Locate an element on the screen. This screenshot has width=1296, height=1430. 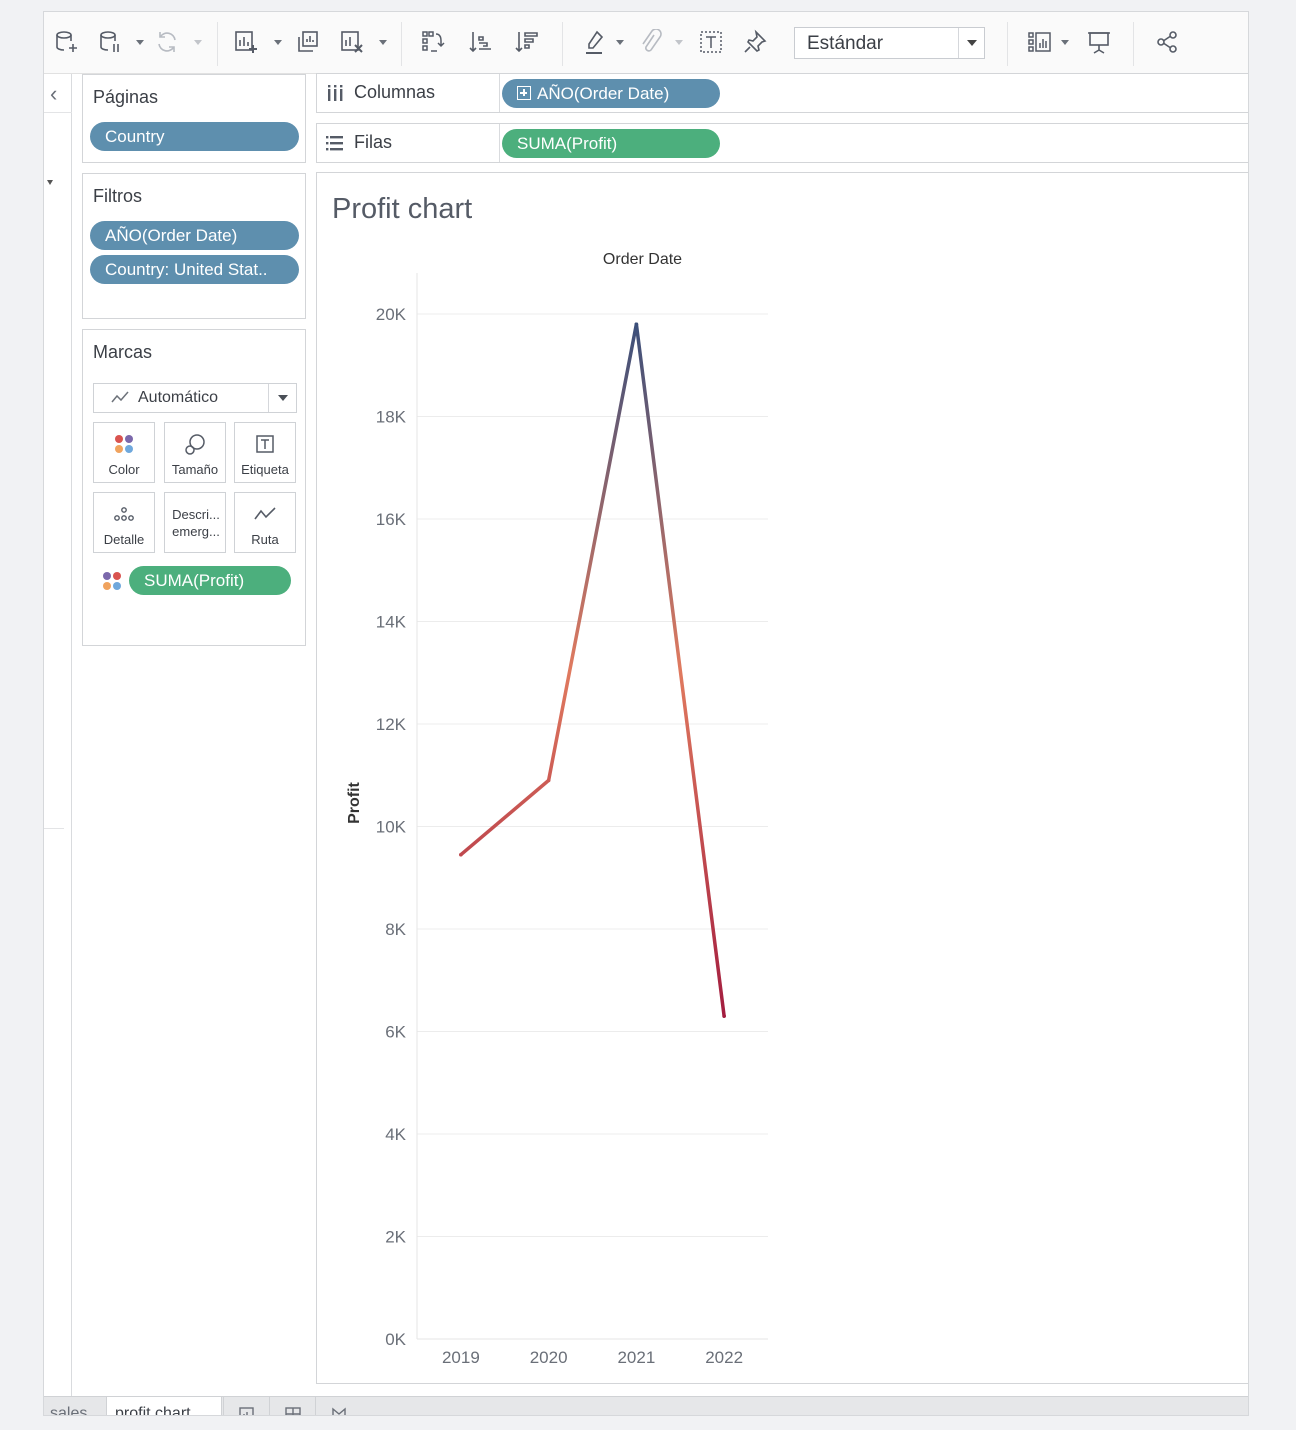
marks-color-label: Color is located at coordinates (124, 469).